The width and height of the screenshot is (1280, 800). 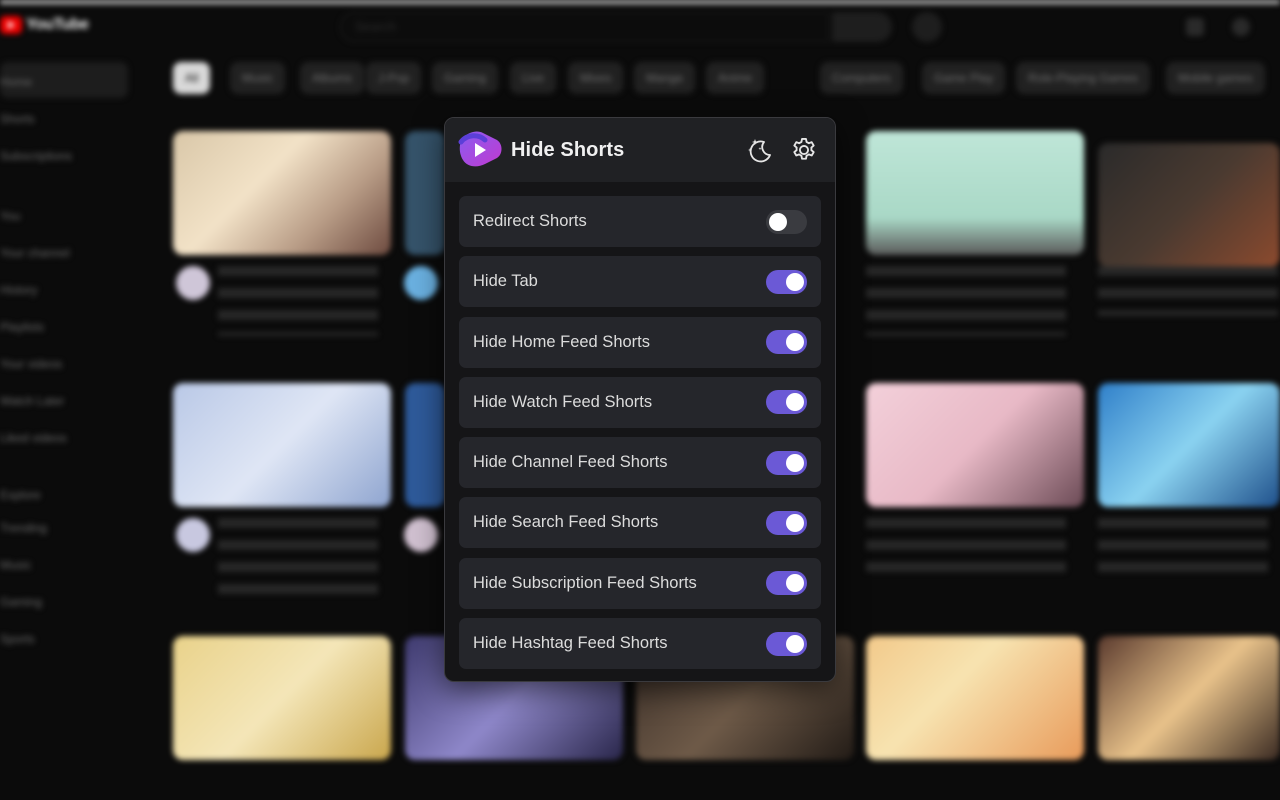 What do you see at coordinates (21, 604) in the screenshot?
I see `sidebar-item: Gaming` at bounding box center [21, 604].